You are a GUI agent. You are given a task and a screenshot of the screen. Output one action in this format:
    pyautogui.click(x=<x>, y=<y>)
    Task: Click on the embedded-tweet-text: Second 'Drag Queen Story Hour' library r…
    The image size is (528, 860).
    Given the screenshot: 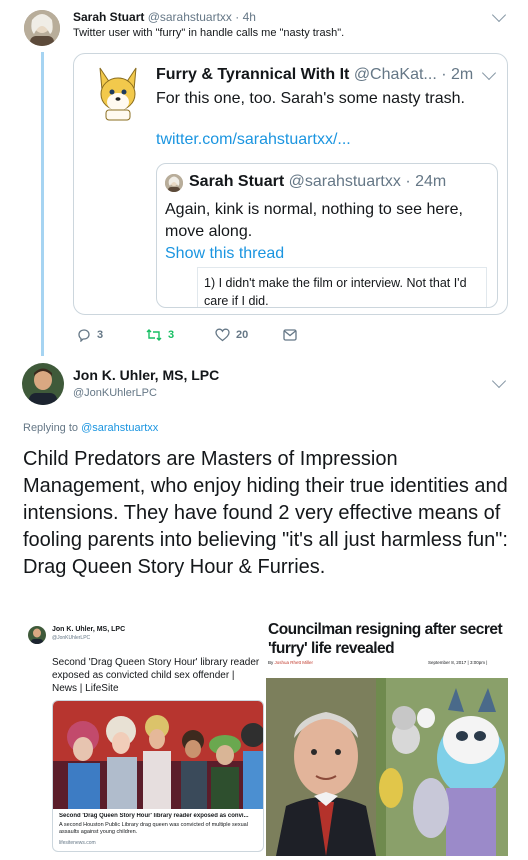 What is the action you would take?
    pyautogui.click(x=156, y=675)
    